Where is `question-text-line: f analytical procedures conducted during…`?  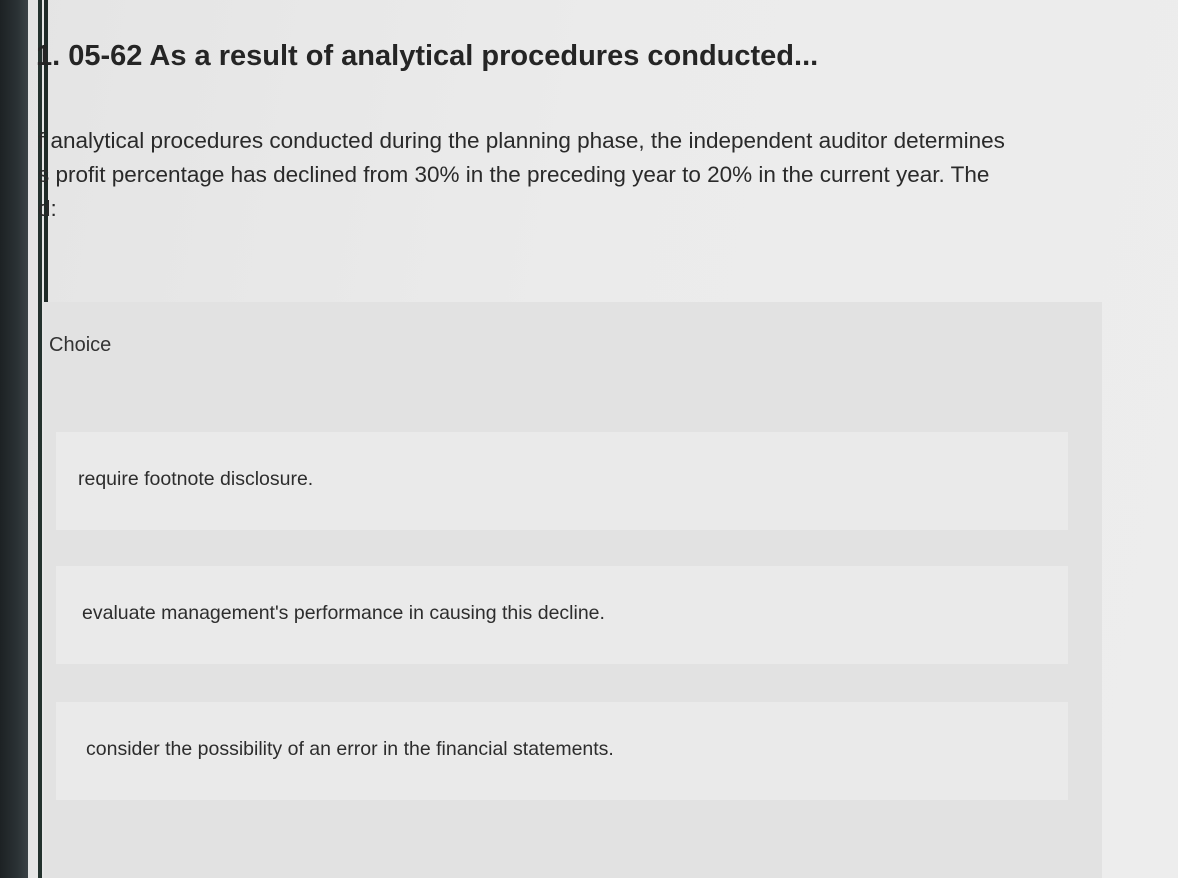
question-text-line: f analytical procedures conducted during… is located at coordinates (521, 140).